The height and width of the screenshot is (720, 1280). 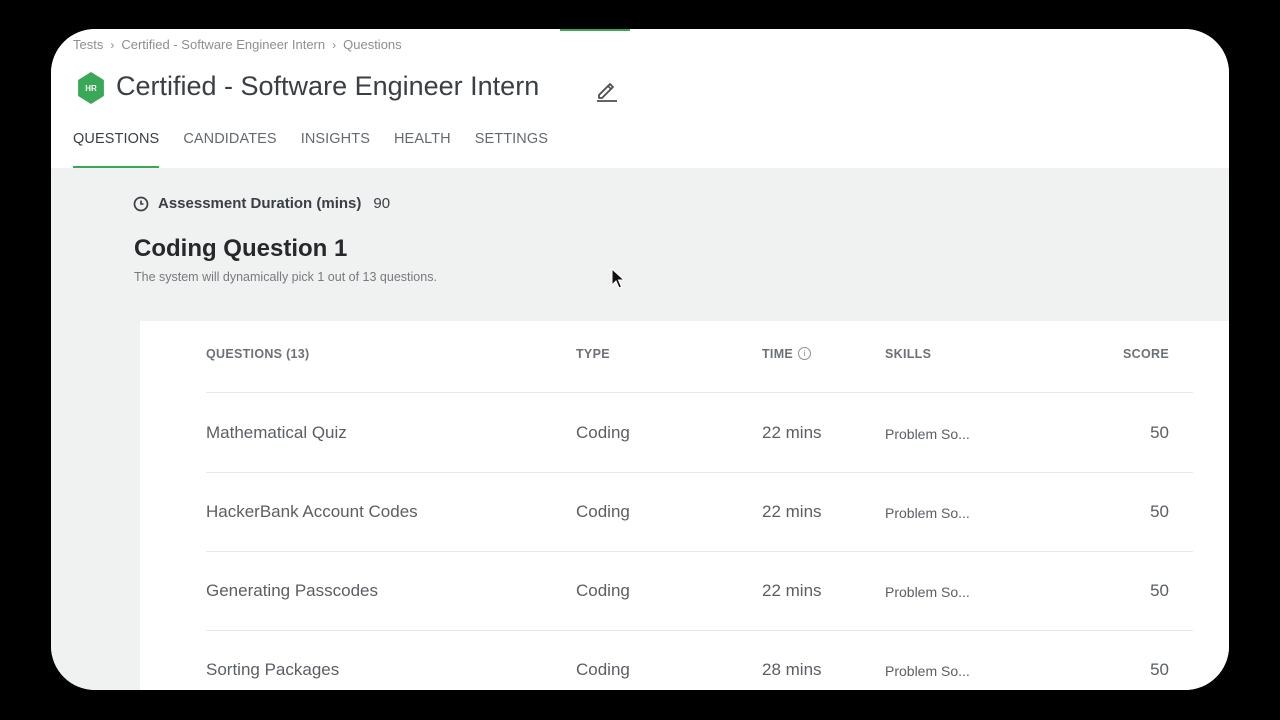 I want to click on header-time: TIME i, so click(x=787, y=354).